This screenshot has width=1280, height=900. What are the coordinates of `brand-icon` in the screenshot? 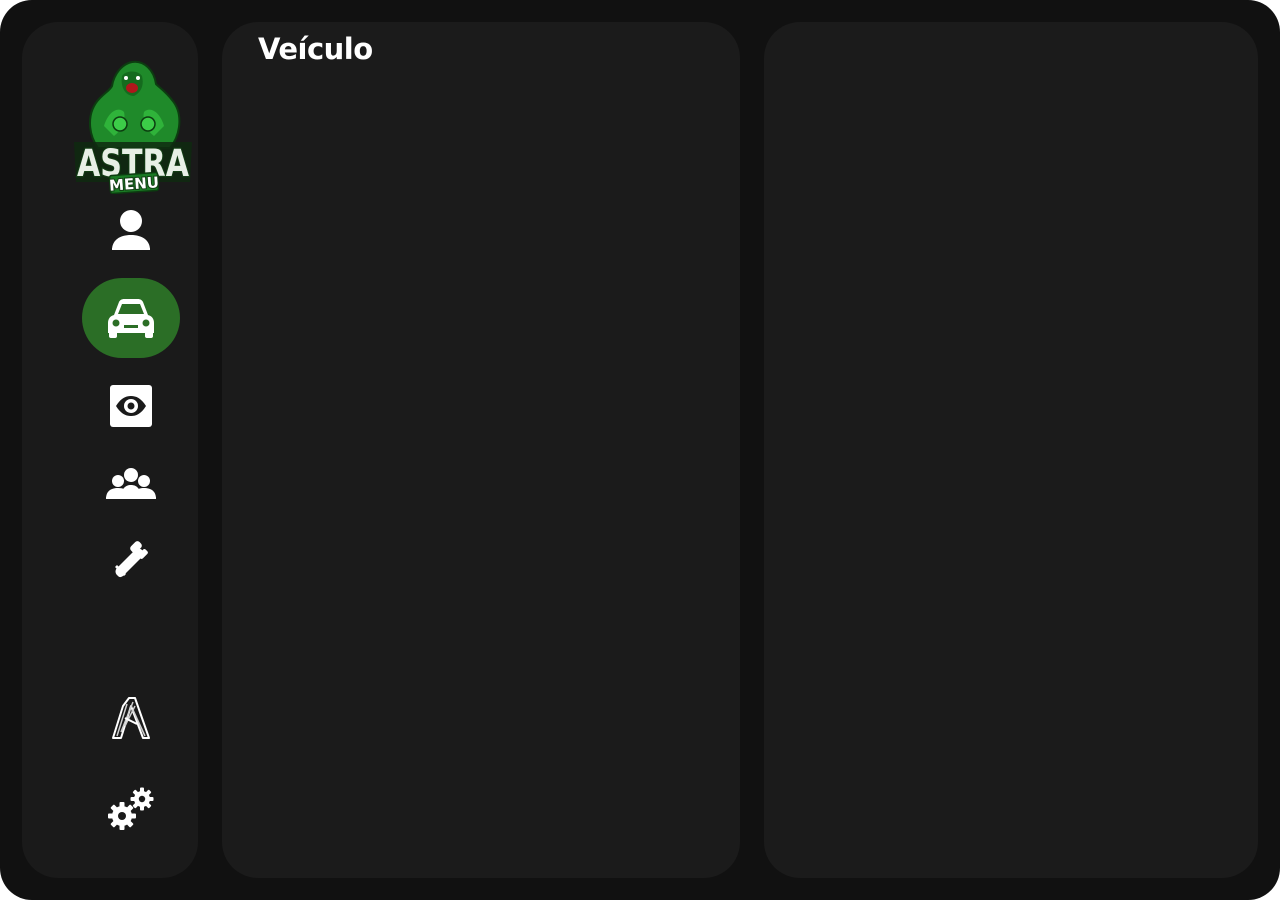 It's located at (131, 718).